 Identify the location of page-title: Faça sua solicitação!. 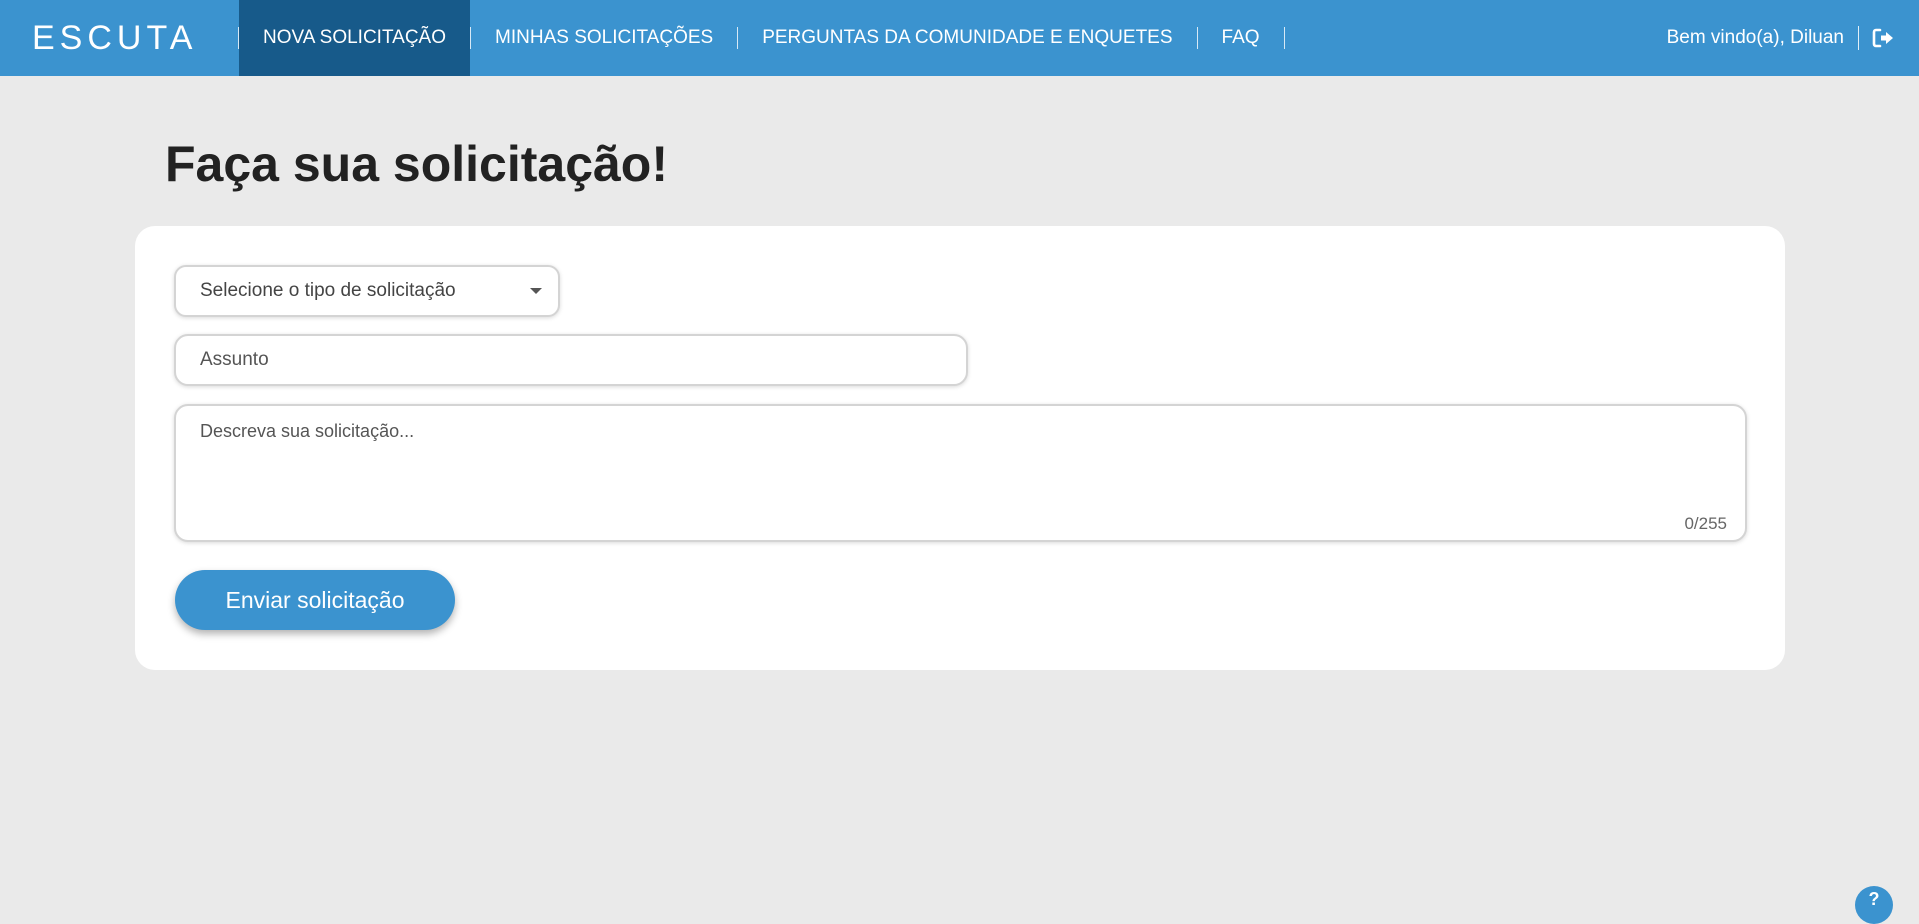
(417, 164).